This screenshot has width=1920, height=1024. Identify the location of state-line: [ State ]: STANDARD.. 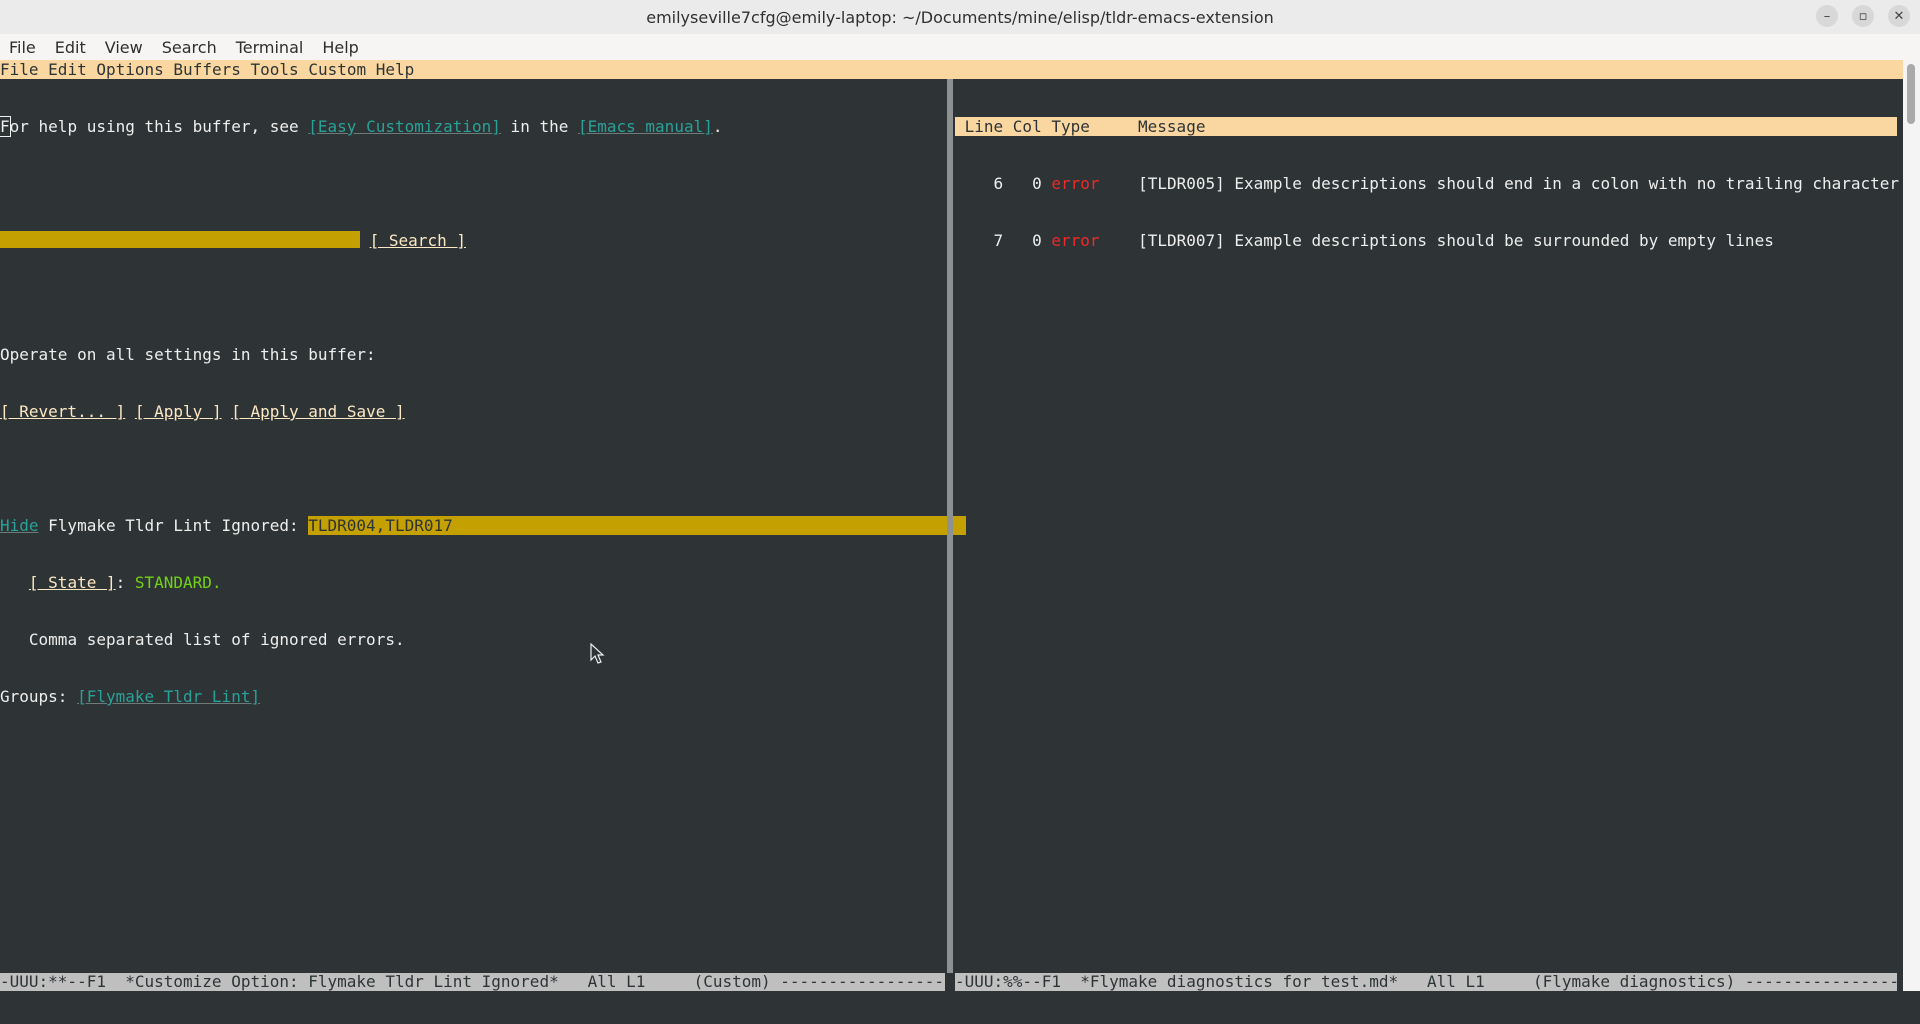
(472, 582).